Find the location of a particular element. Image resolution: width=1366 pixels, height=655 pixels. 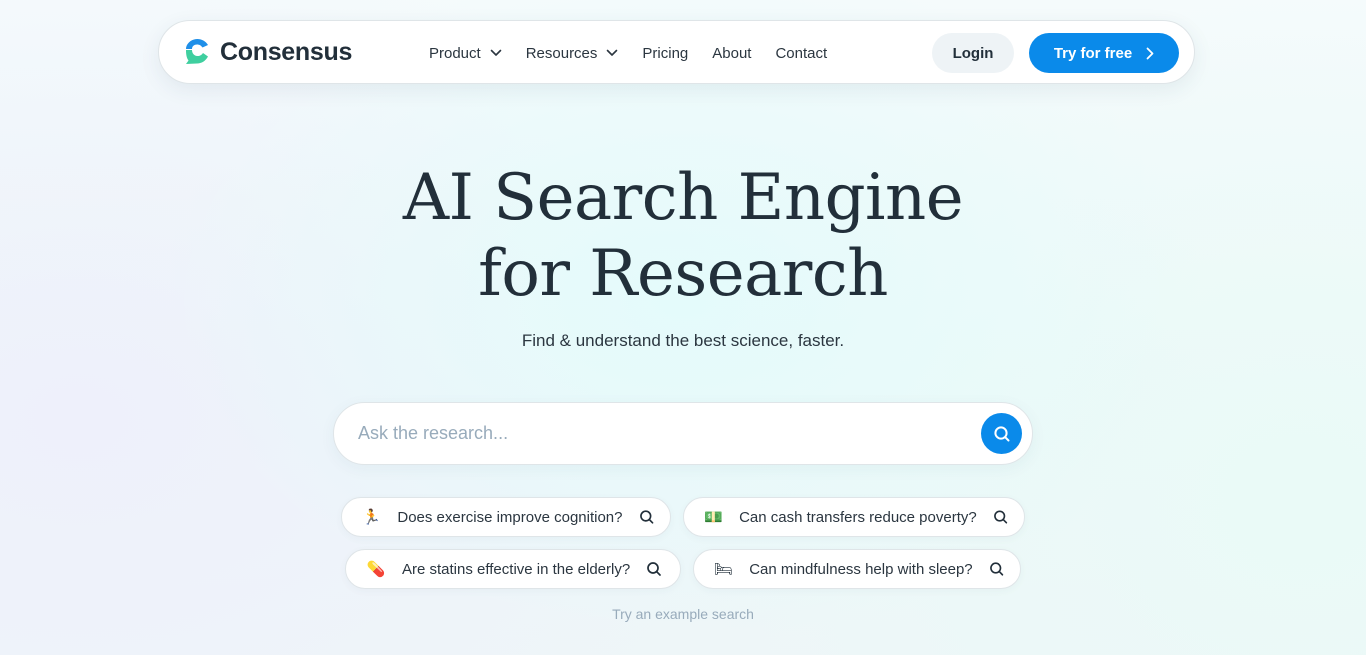

example-search-chip: 💊 Are statins effective in the elderly? is located at coordinates (513, 569).